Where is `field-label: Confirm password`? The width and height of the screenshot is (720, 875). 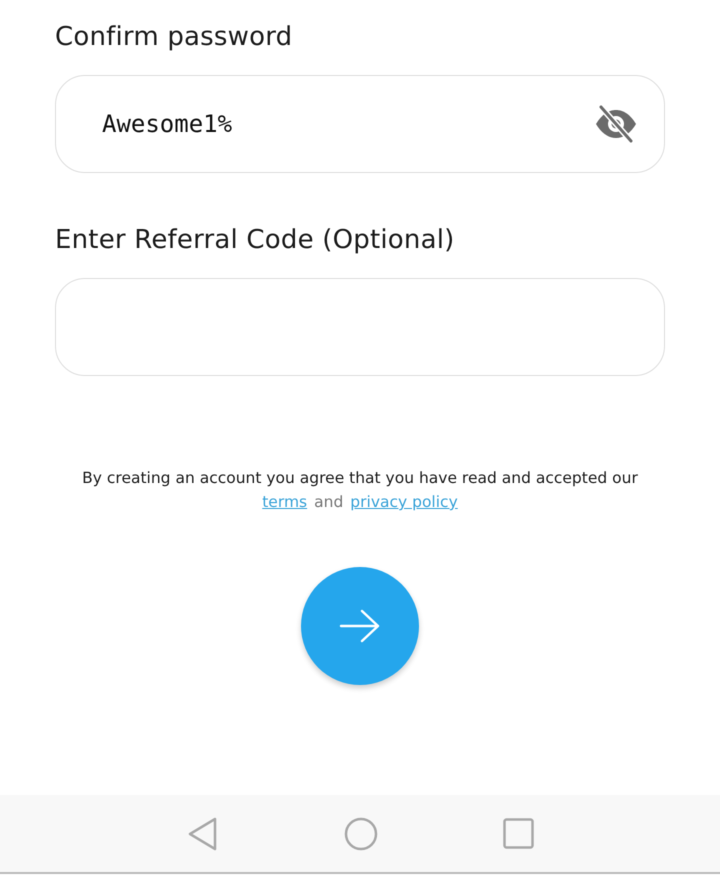
field-label: Confirm password is located at coordinates (174, 37).